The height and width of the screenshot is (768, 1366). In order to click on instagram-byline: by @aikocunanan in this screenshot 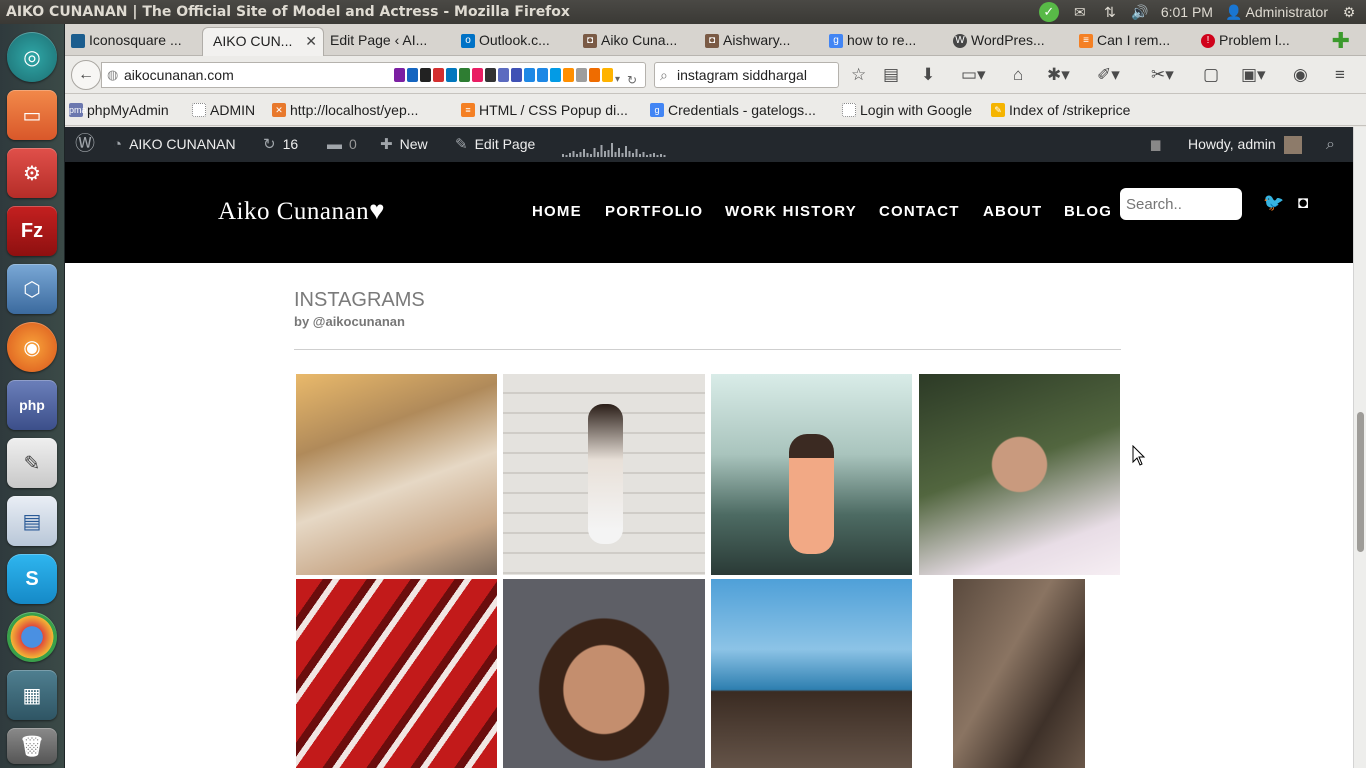, I will do `click(349, 321)`.